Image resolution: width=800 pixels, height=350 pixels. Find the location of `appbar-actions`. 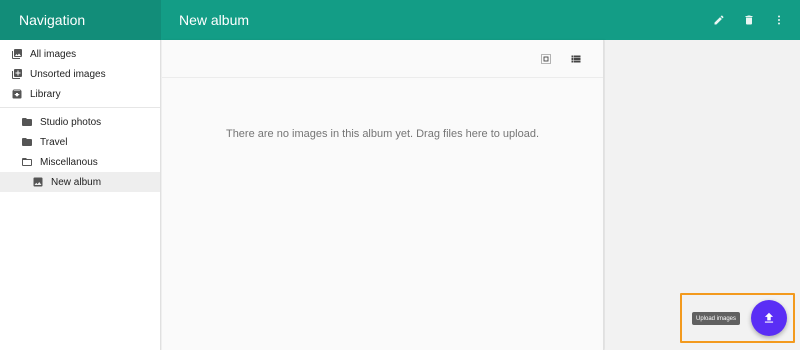

appbar-actions is located at coordinates (752, 20).